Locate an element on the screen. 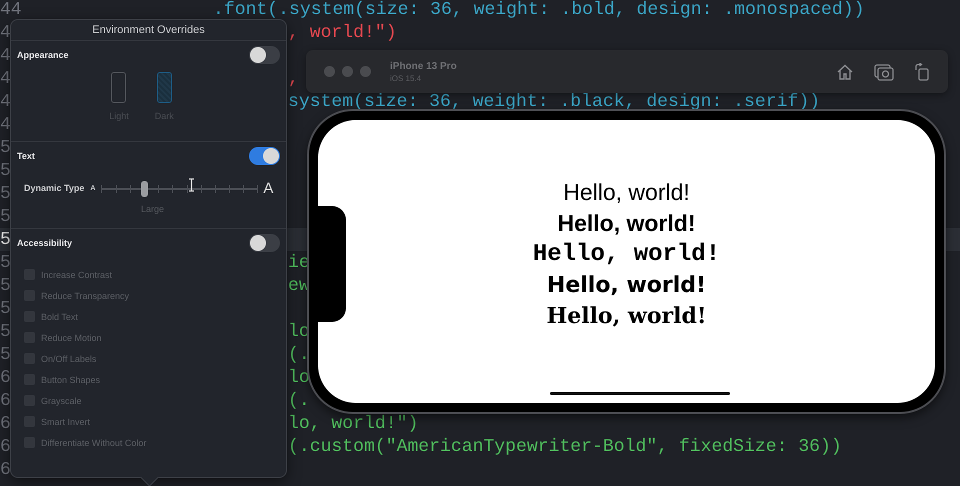 The width and height of the screenshot is (960, 486). line-number: 44 is located at coordinates (11, 10).